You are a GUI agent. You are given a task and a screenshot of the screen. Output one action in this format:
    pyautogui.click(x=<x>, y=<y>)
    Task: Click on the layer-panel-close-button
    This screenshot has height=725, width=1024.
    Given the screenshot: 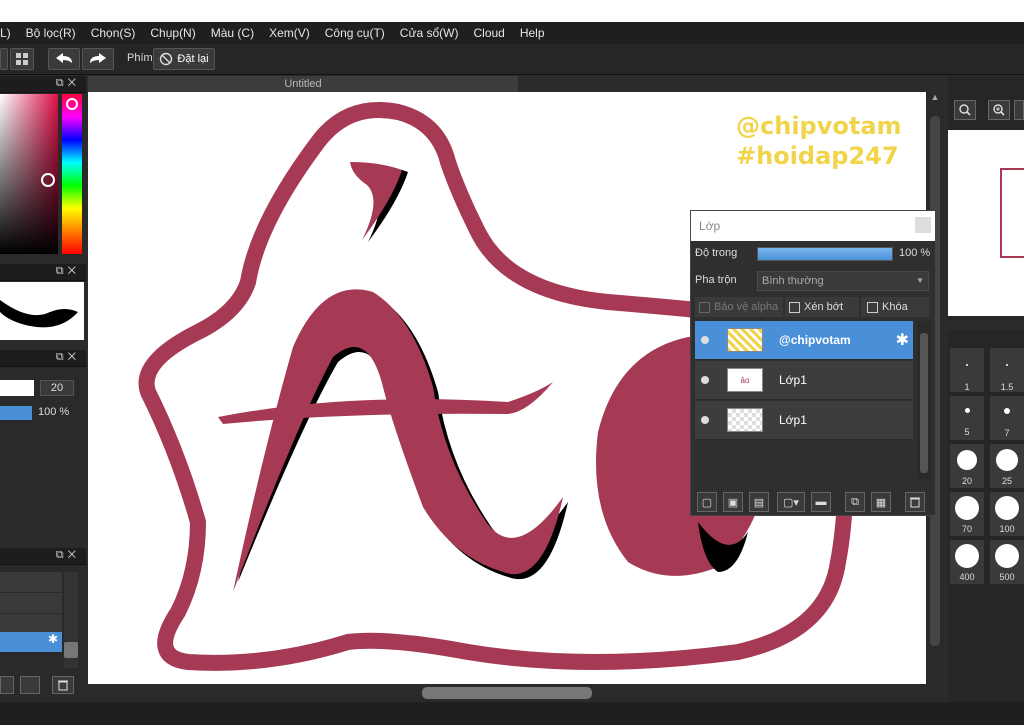 What is the action you would take?
    pyautogui.click(x=923, y=225)
    